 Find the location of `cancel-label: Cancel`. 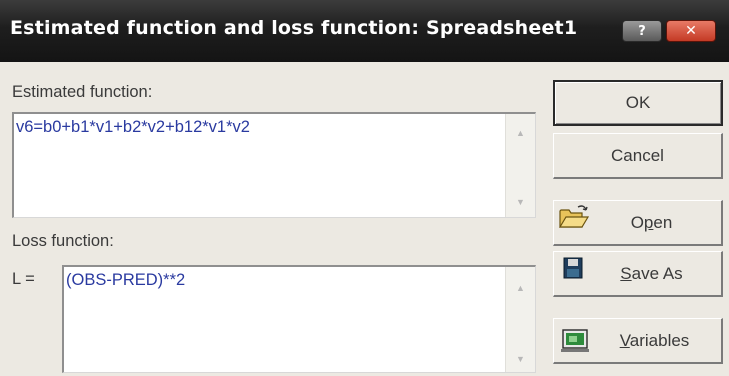

cancel-label: Cancel is located at coordinates (637, 155).